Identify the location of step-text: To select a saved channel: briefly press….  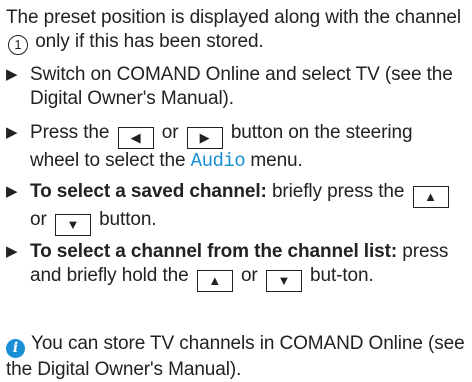
(248, 208).